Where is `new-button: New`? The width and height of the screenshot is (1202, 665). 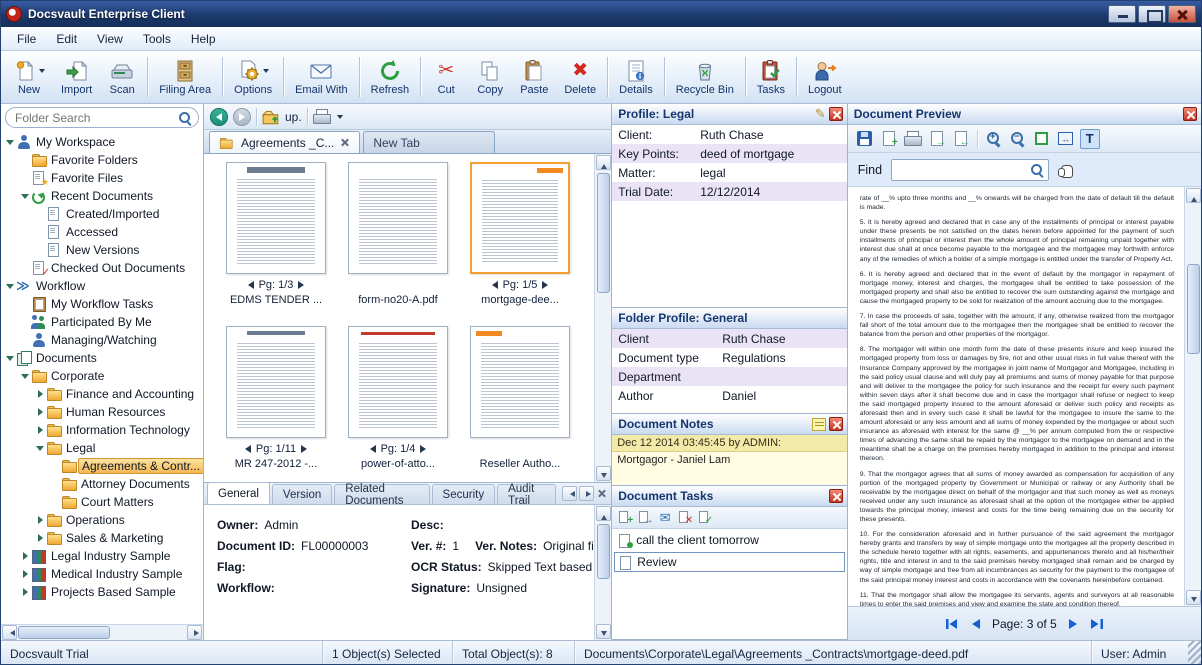
new-button: New is located at coordinates (29, 77).